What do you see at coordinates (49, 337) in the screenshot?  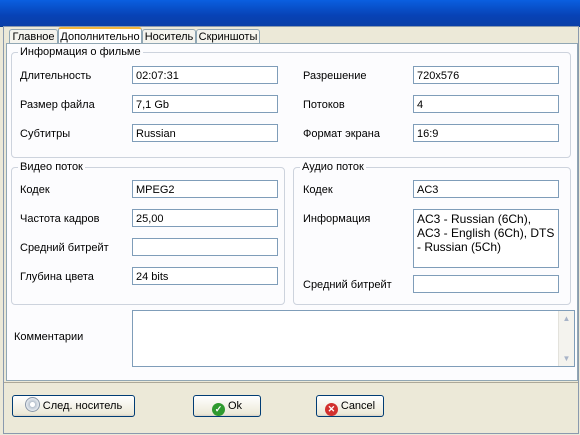 I see `comment-label: Комментарии` at bounding box center [49, 337].